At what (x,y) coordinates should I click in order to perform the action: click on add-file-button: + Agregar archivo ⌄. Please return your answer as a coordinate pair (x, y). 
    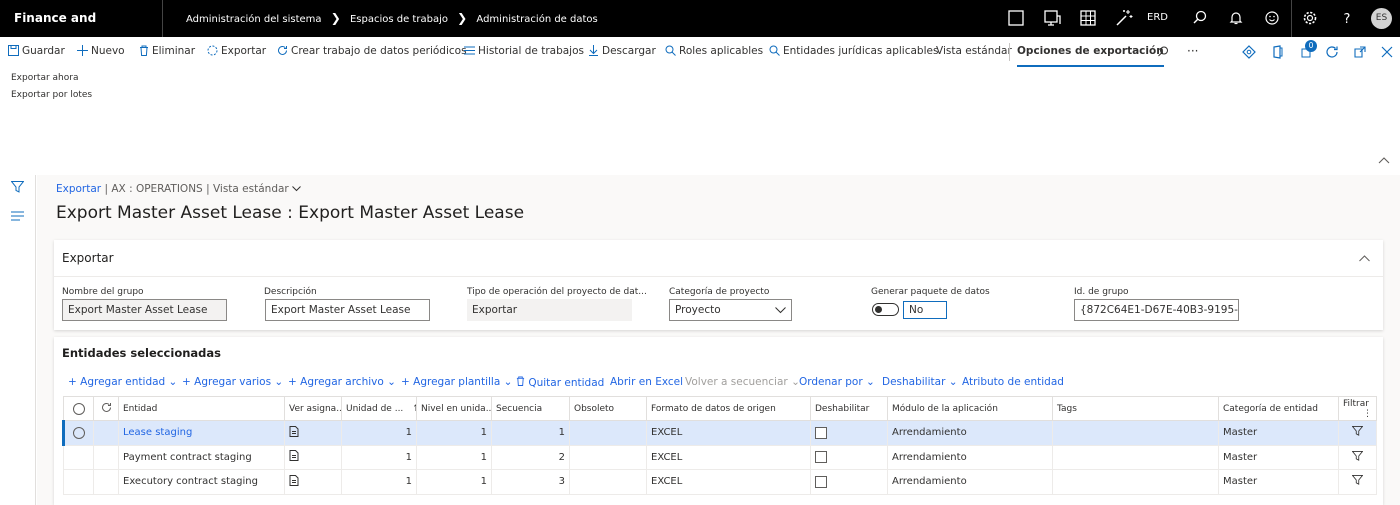
    Looking at the image, I should click on (342, 382).